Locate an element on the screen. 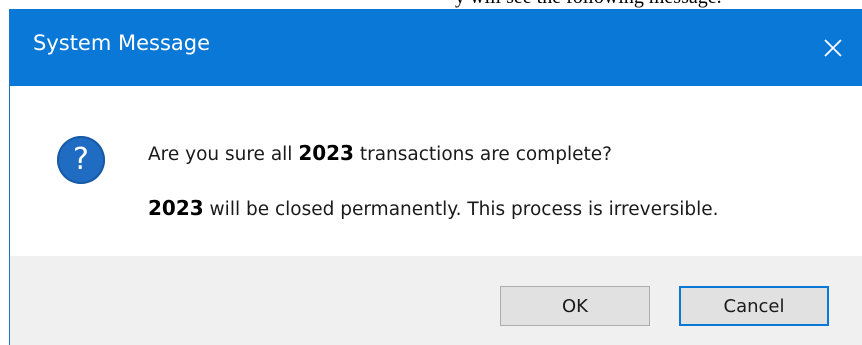  cropped-background-text: y will see the following message. is located at coordinates (588, 4).